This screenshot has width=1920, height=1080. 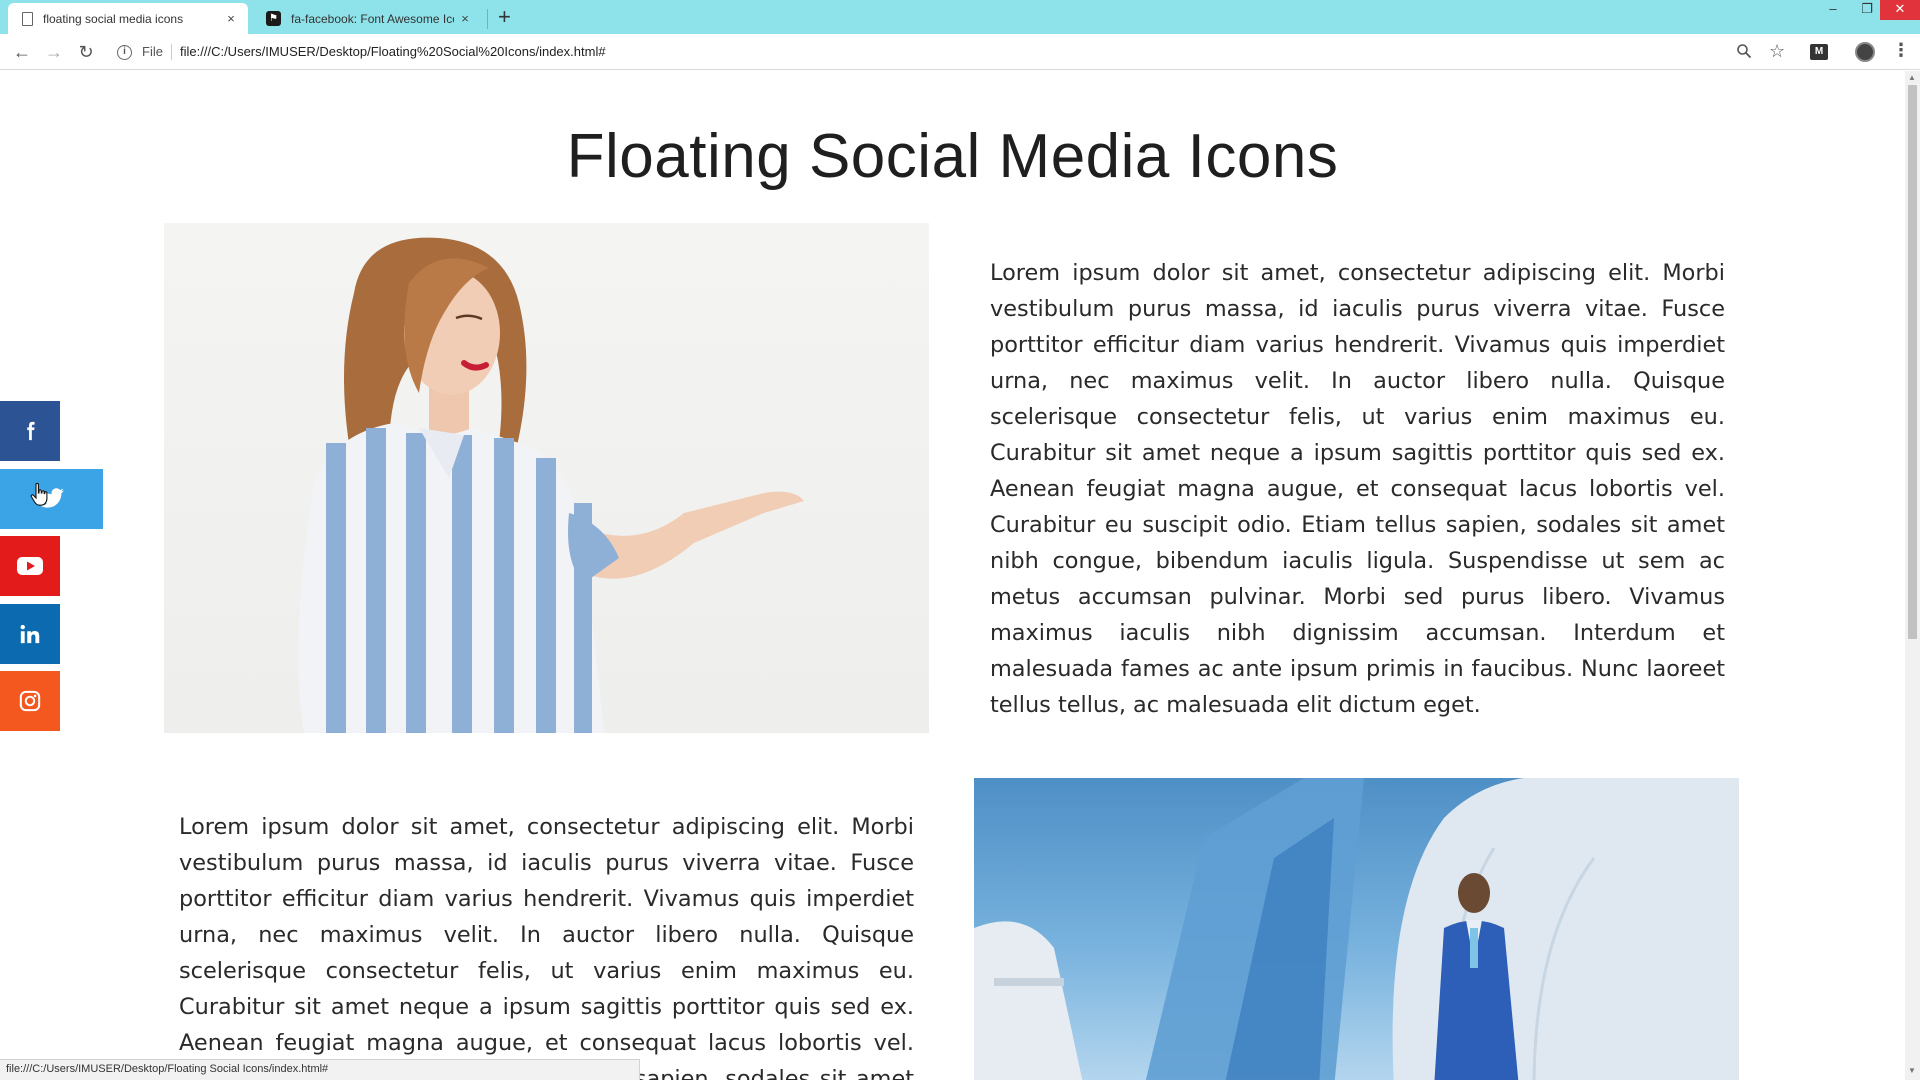 What do you see at coordinates (27, 18) in the screenshot?
I see `document-icon` at bounding box center [27, 18].